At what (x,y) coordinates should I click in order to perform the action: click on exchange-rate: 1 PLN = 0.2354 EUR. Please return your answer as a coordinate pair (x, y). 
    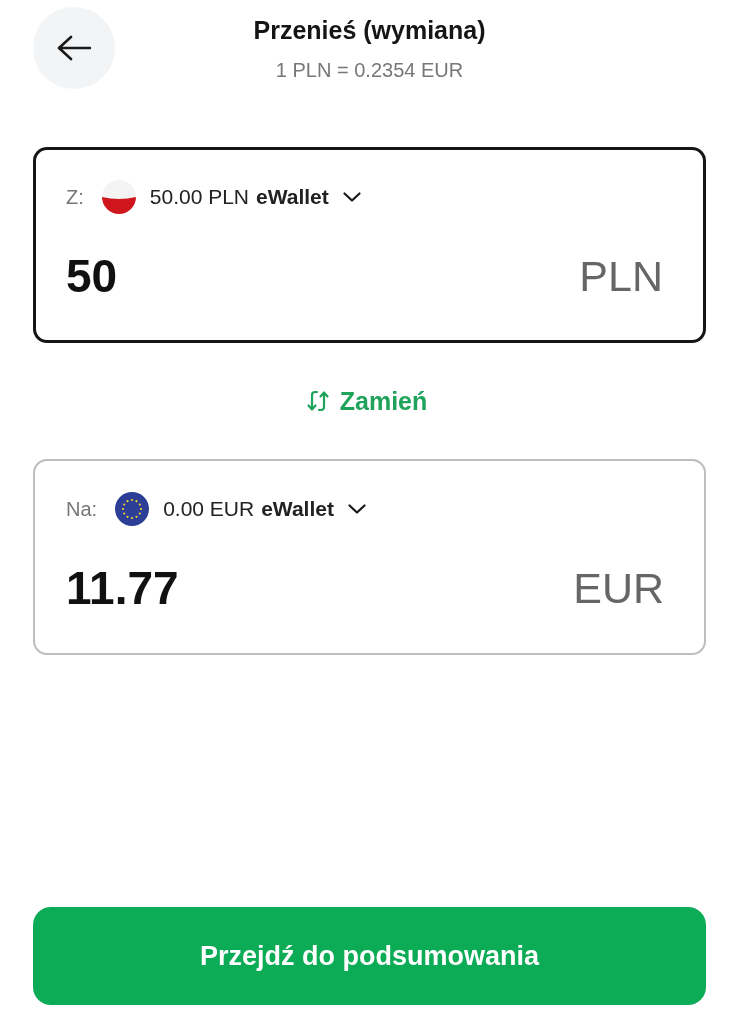
    Looking at the image, I should click on (369, 70).